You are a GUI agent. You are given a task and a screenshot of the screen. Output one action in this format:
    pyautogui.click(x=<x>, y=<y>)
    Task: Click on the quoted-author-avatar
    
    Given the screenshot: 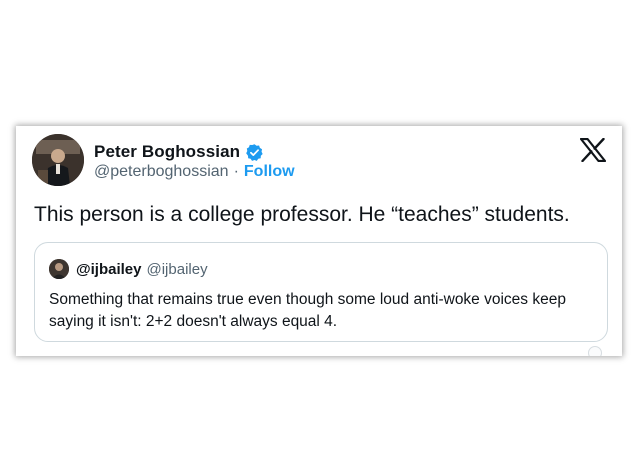 What is the action you would take?
    pyautogui.click(x=59, y=269)
    